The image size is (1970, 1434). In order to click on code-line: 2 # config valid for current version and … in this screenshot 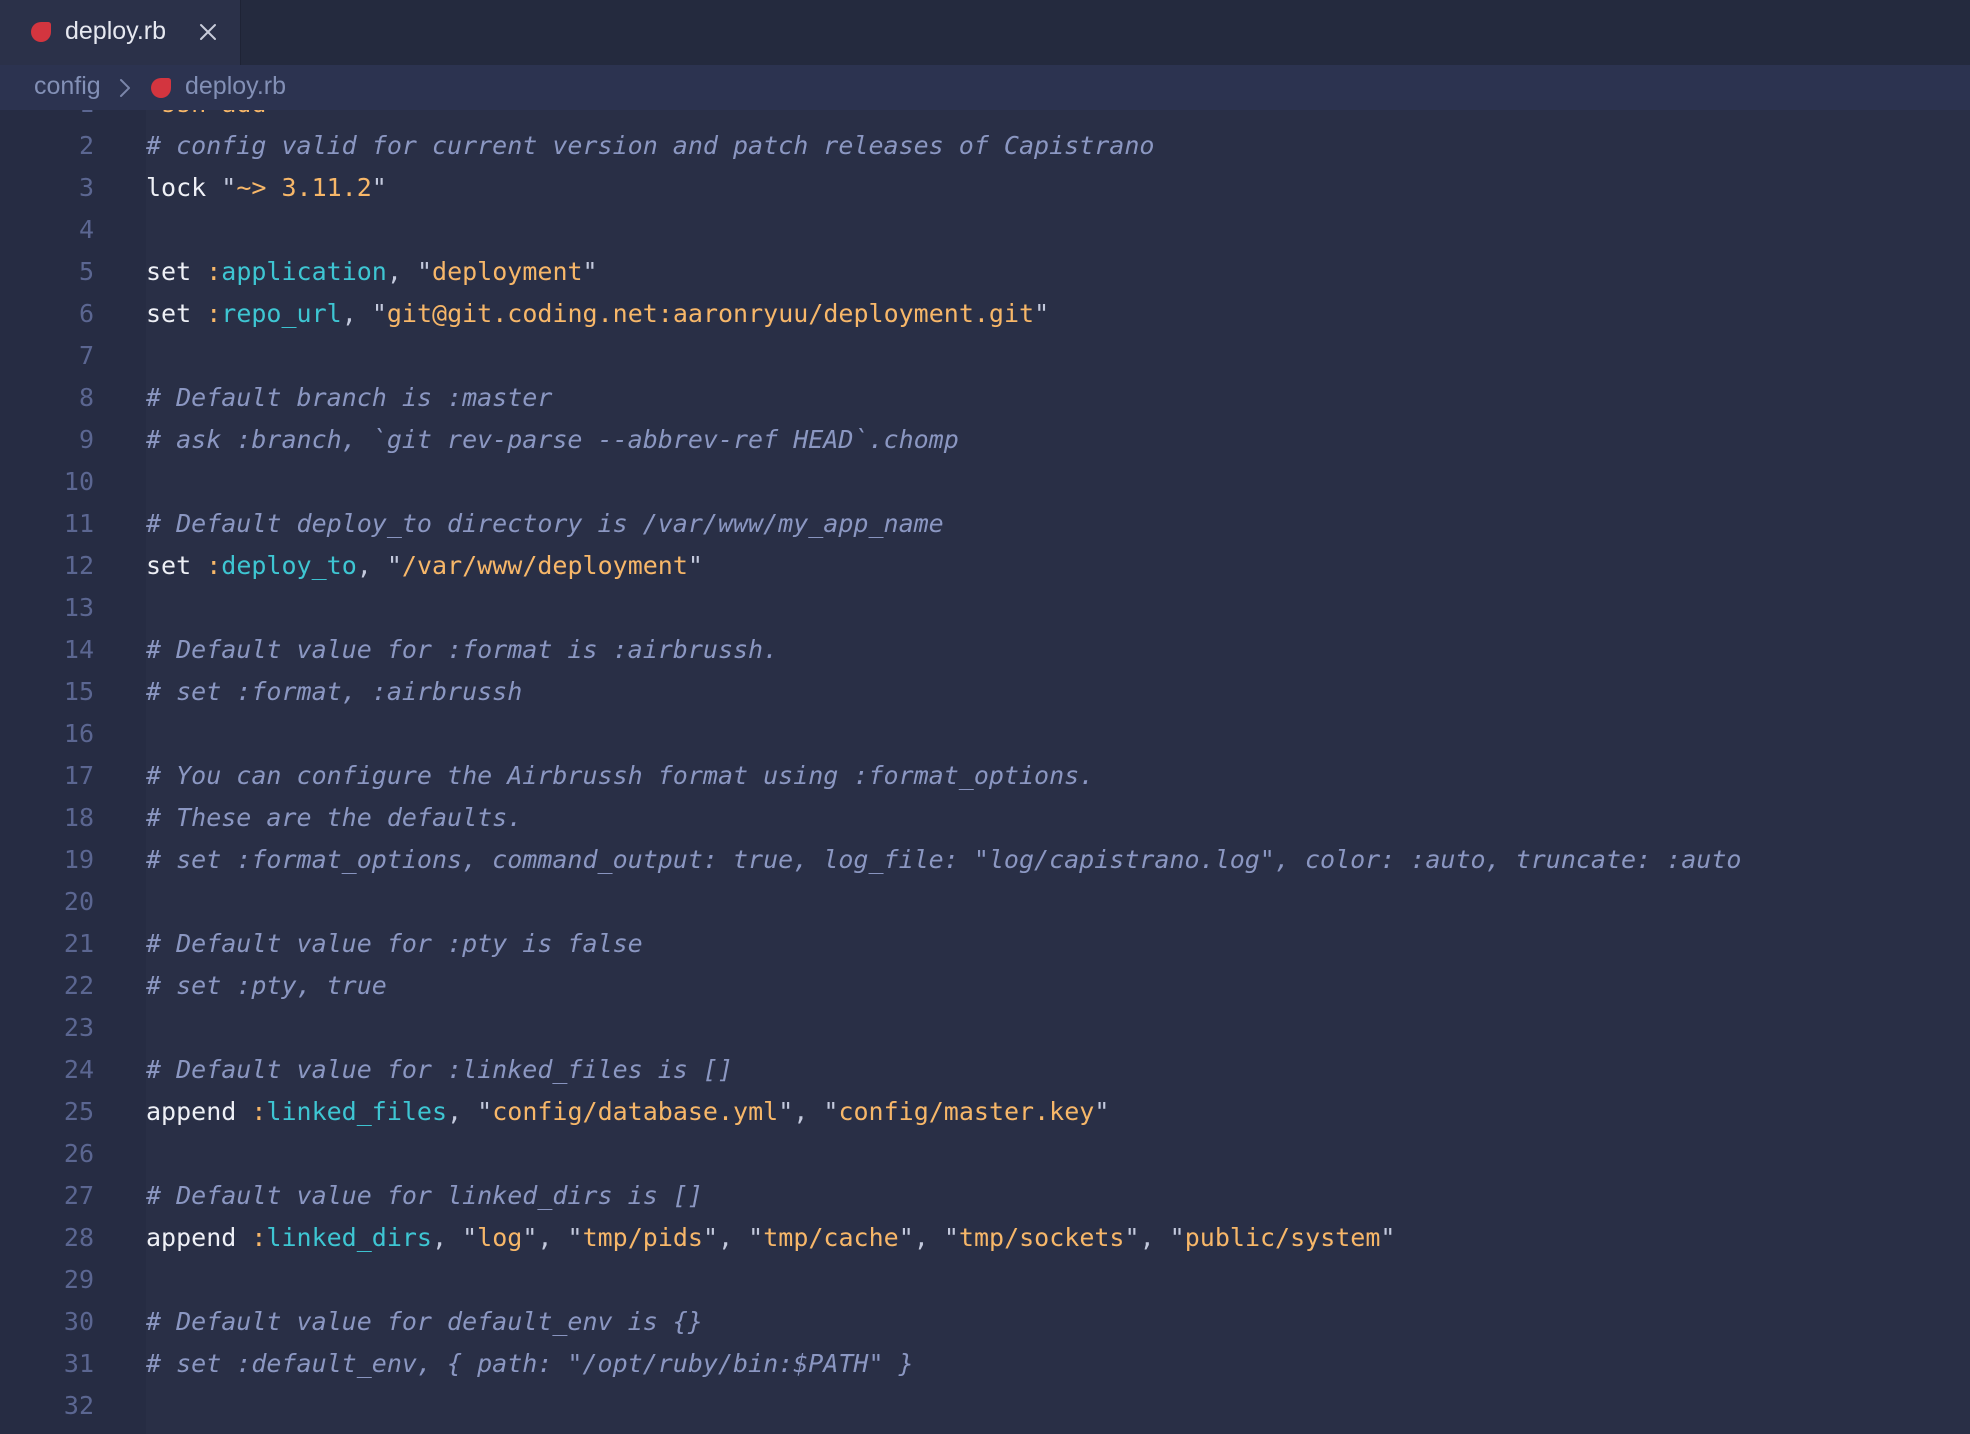, I will do `click(985, 146)`.